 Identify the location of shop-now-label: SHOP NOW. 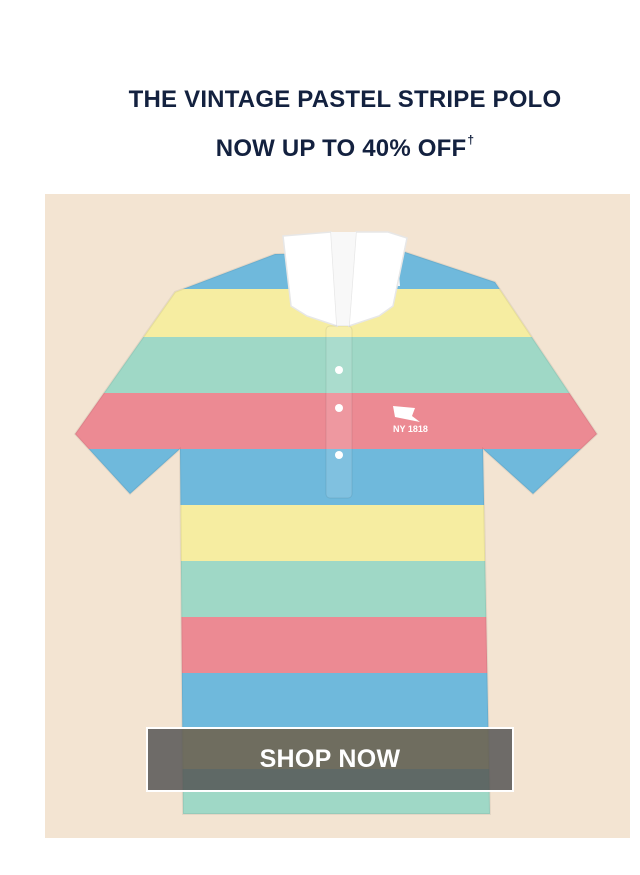
(330, 759).